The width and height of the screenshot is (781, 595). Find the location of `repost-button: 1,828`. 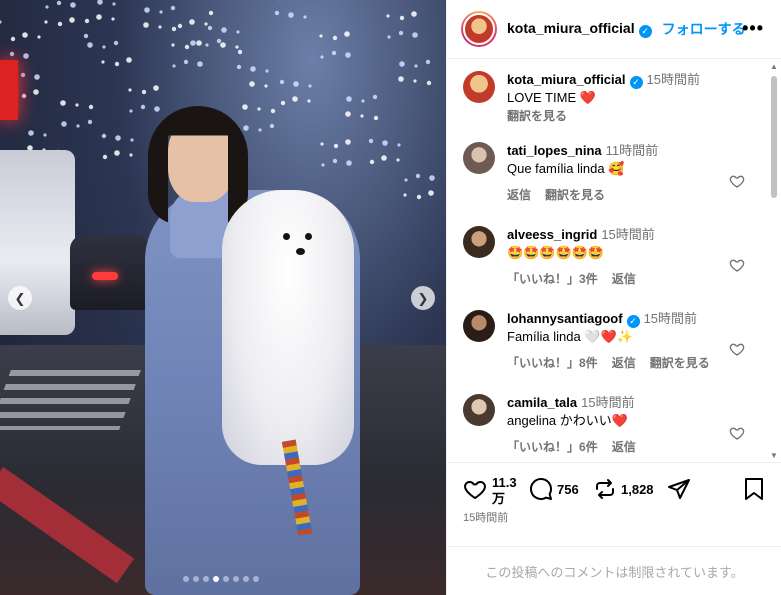

repost-button: 1,828 is located at coordinates (623, 489).